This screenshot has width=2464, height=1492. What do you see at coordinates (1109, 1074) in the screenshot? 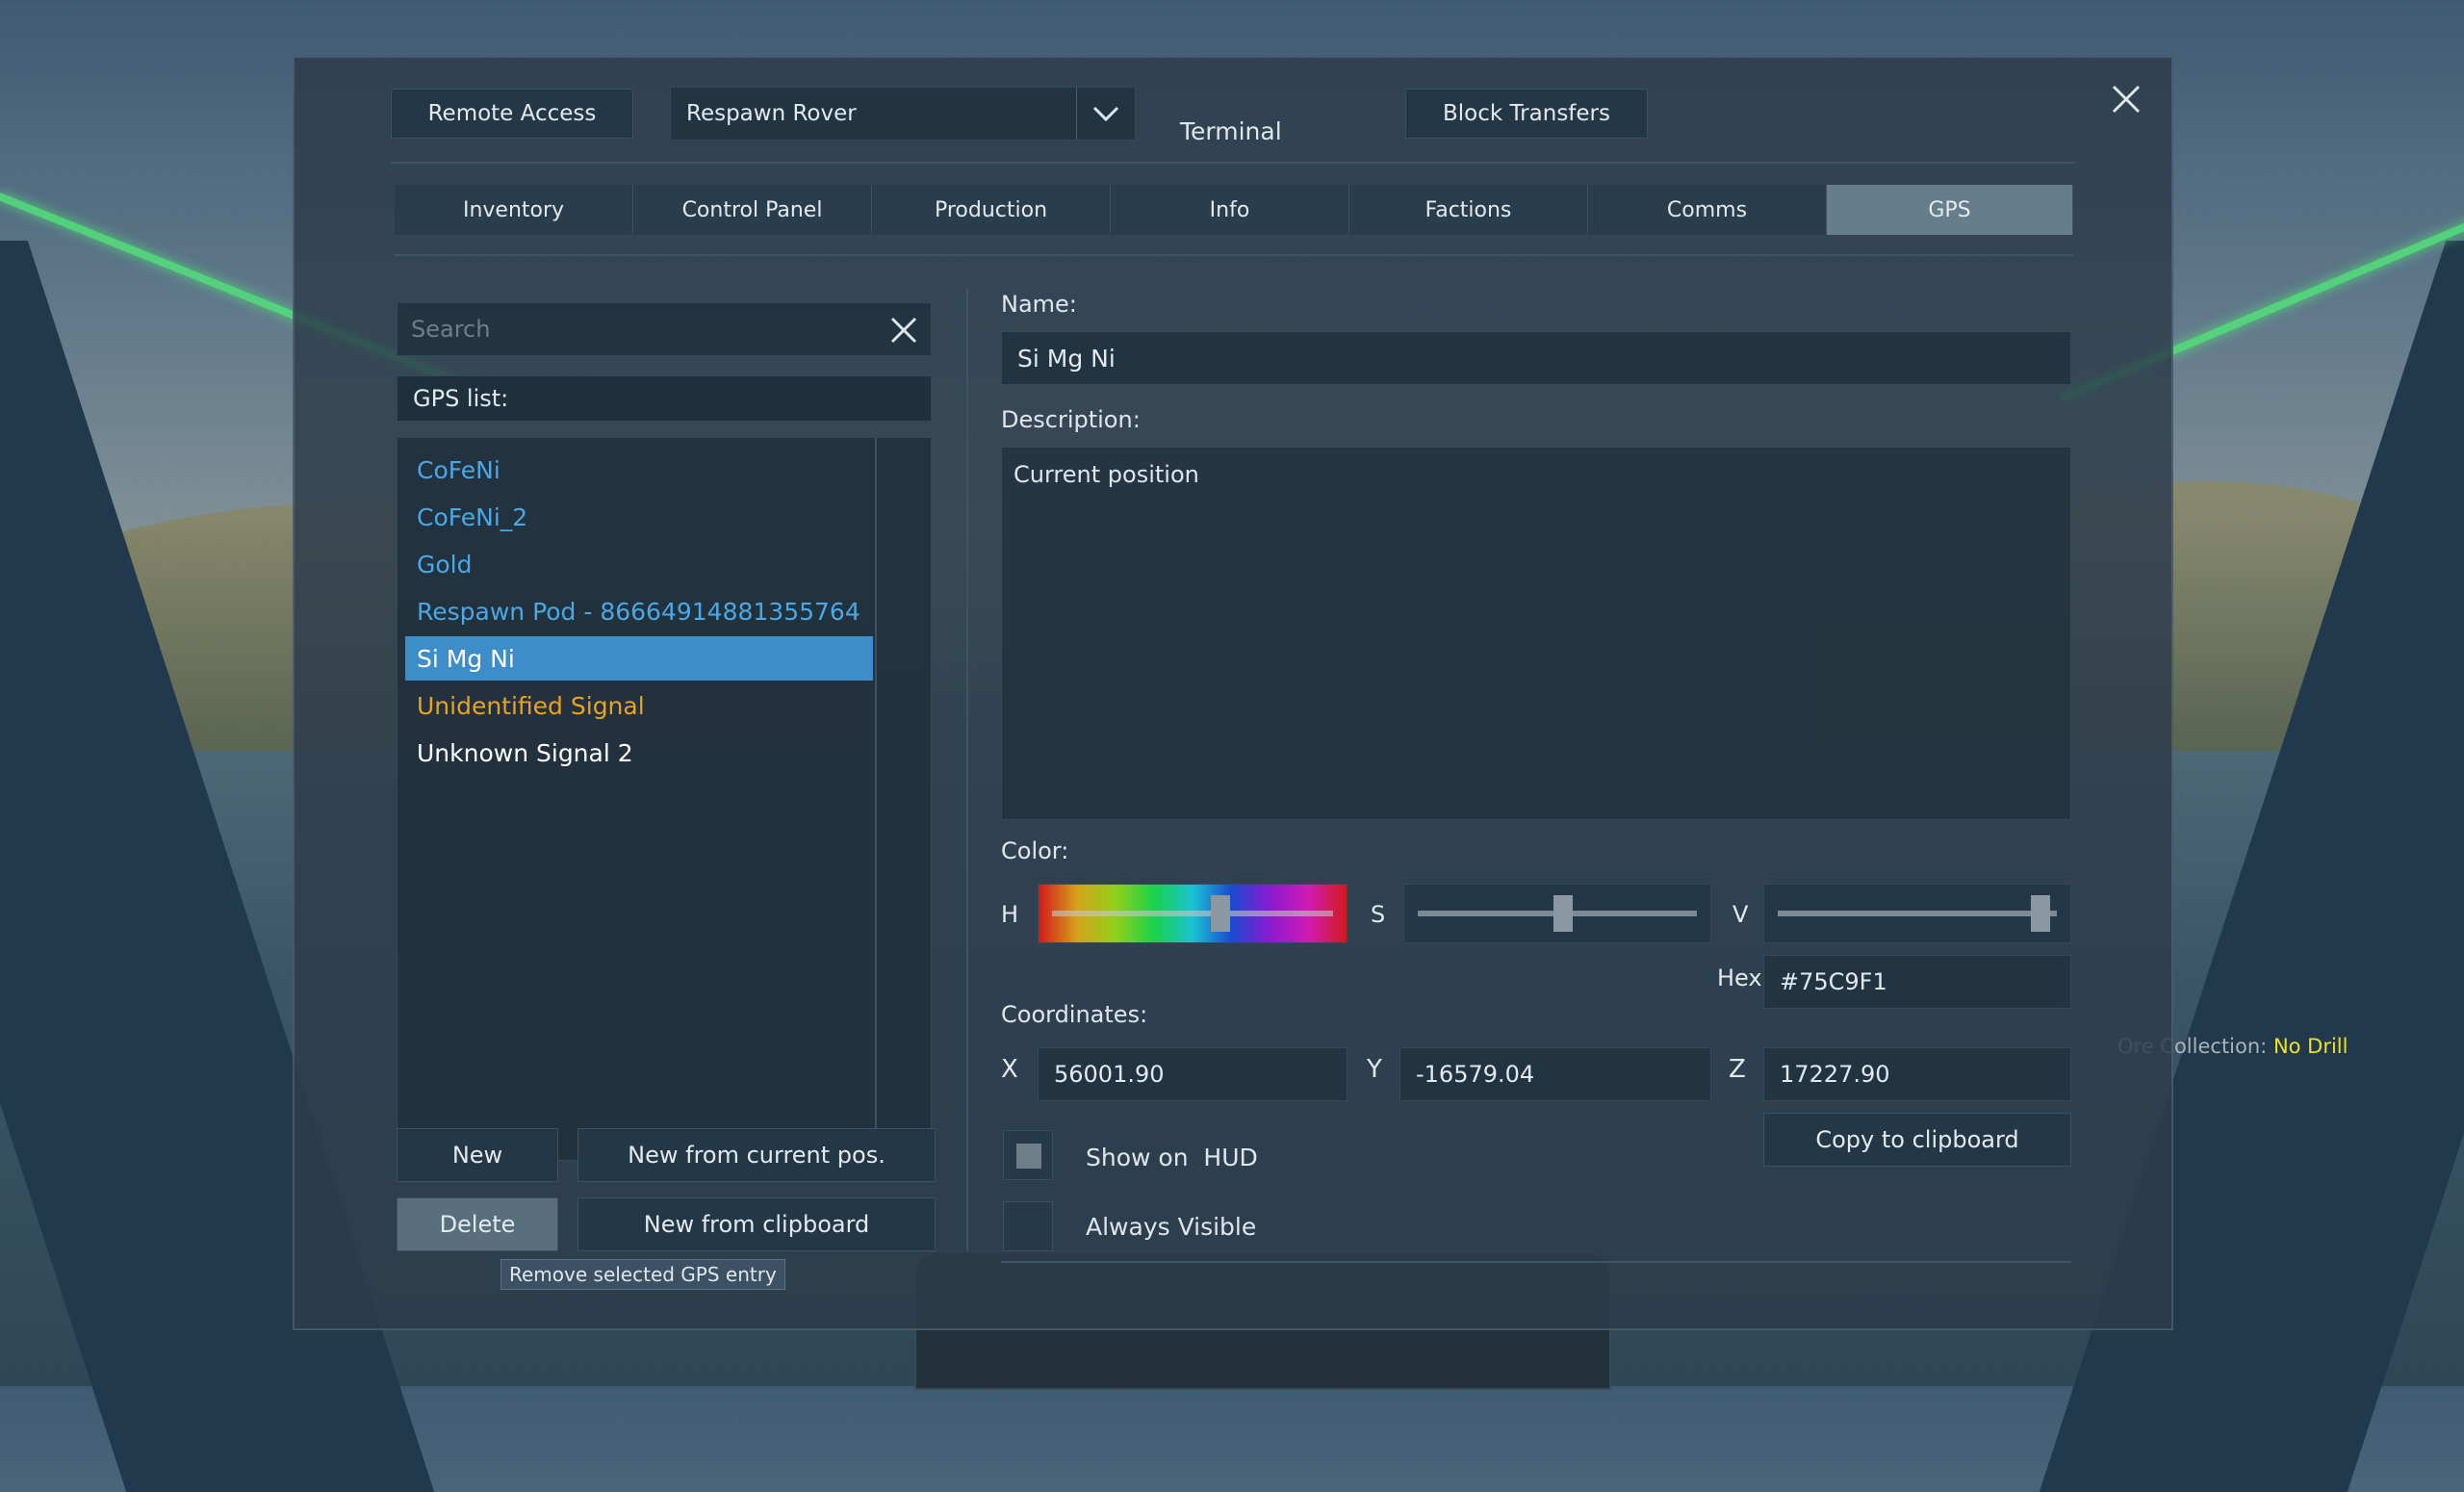
I see `x-value: 56001.90` at bounding box center [1109, 1074].